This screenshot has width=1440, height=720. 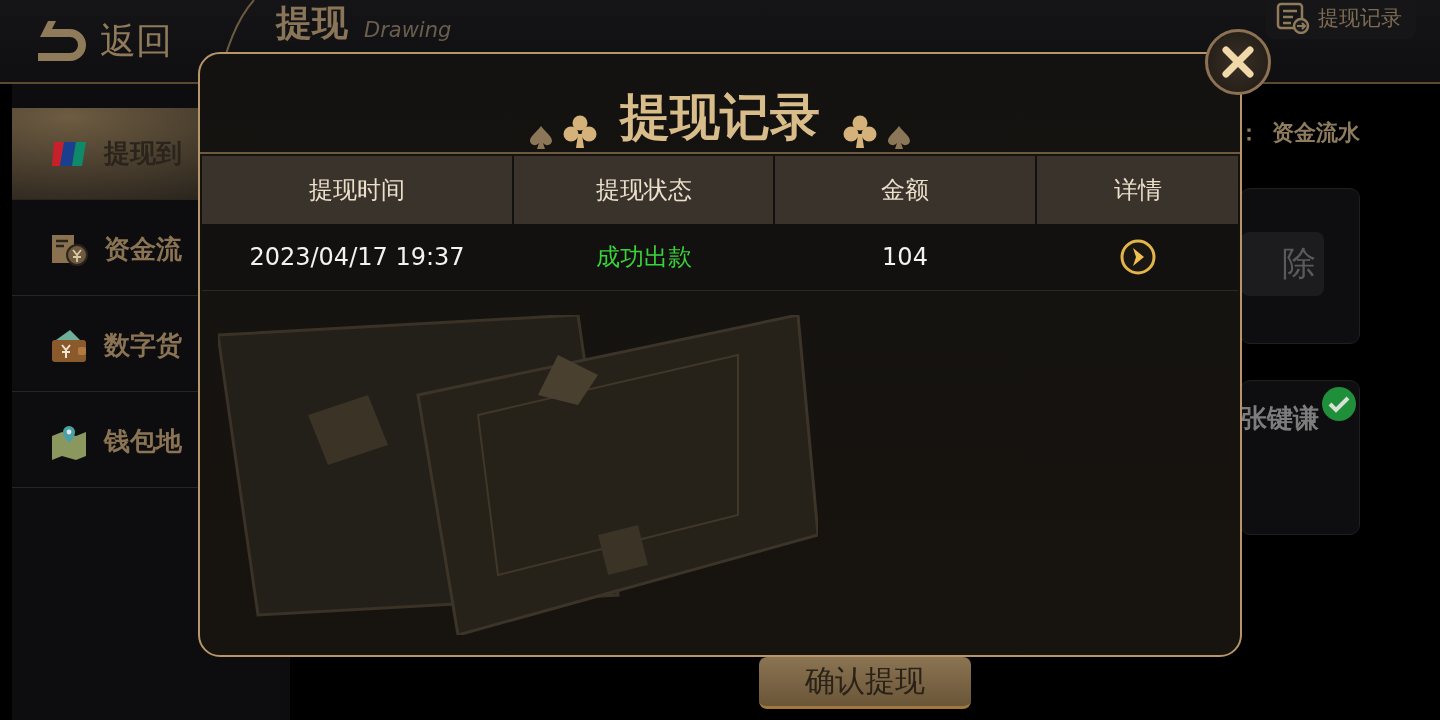 I want to click on bank-card-icon, so click(x=69, y=153).